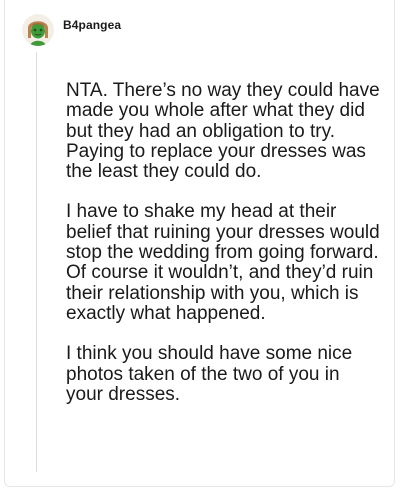 Image resolution: width=400 pixels, height=489 pixels. I want to click on comment-header: B4pangea, so click(71, 30).